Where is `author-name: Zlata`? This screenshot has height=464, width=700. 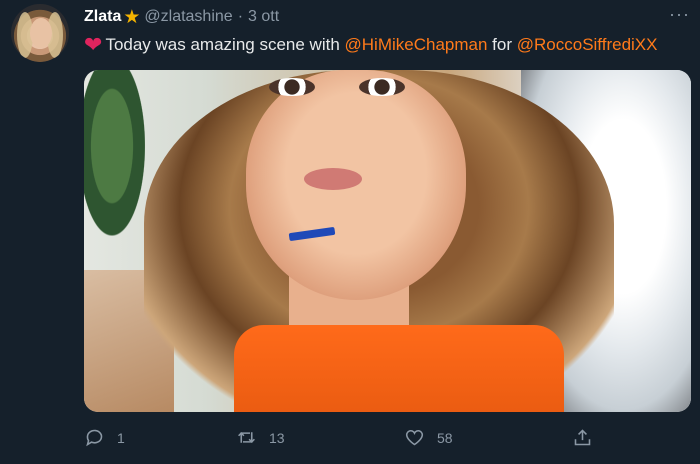
author-name: Zlata is located at coordinates (102, 17).